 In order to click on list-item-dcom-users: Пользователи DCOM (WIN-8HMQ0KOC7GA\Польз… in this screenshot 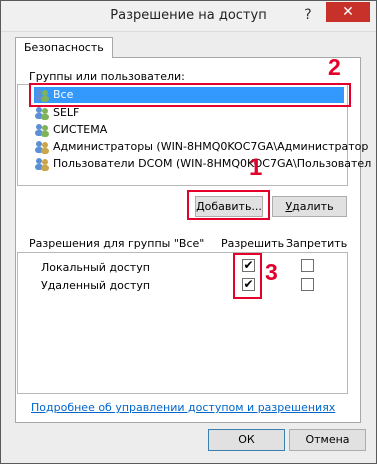, I will do `click(202, 164)`.